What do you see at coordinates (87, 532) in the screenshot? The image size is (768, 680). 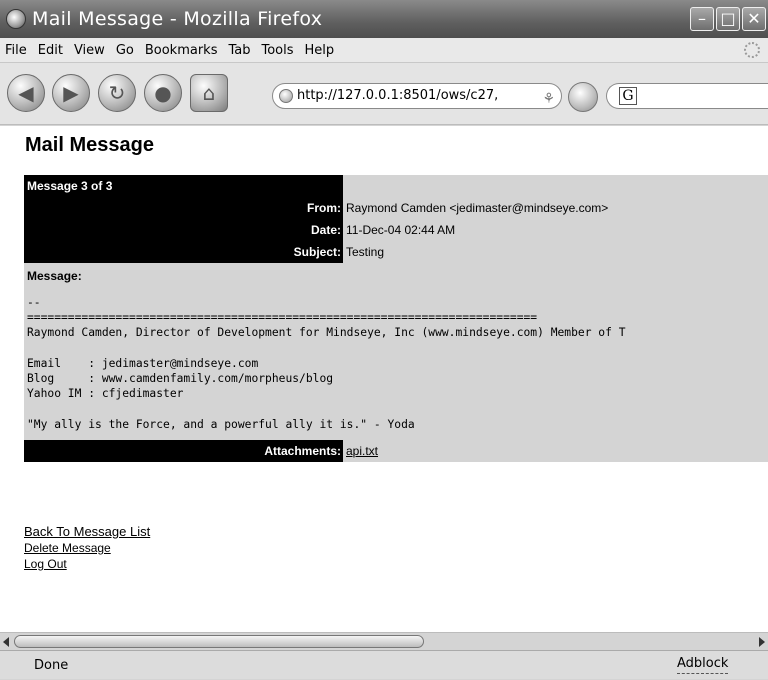 I see `back-to-list-link: Back To Message List` at bounding box center [87, 532].